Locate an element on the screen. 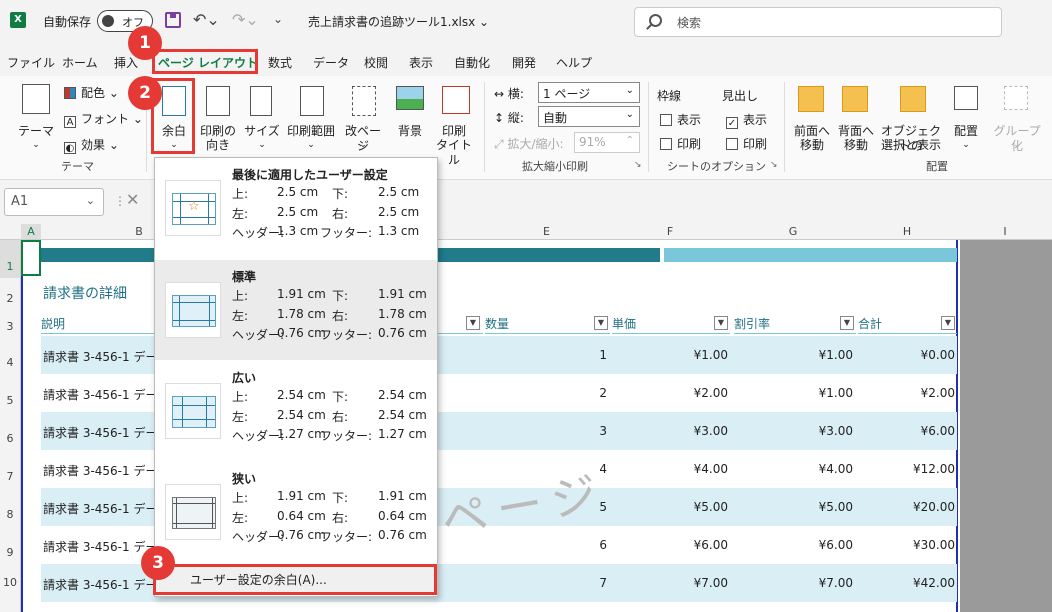 This screenshot has height=612, width=1052. headings-view-label: 表示 is located at coordinates (755, 120).